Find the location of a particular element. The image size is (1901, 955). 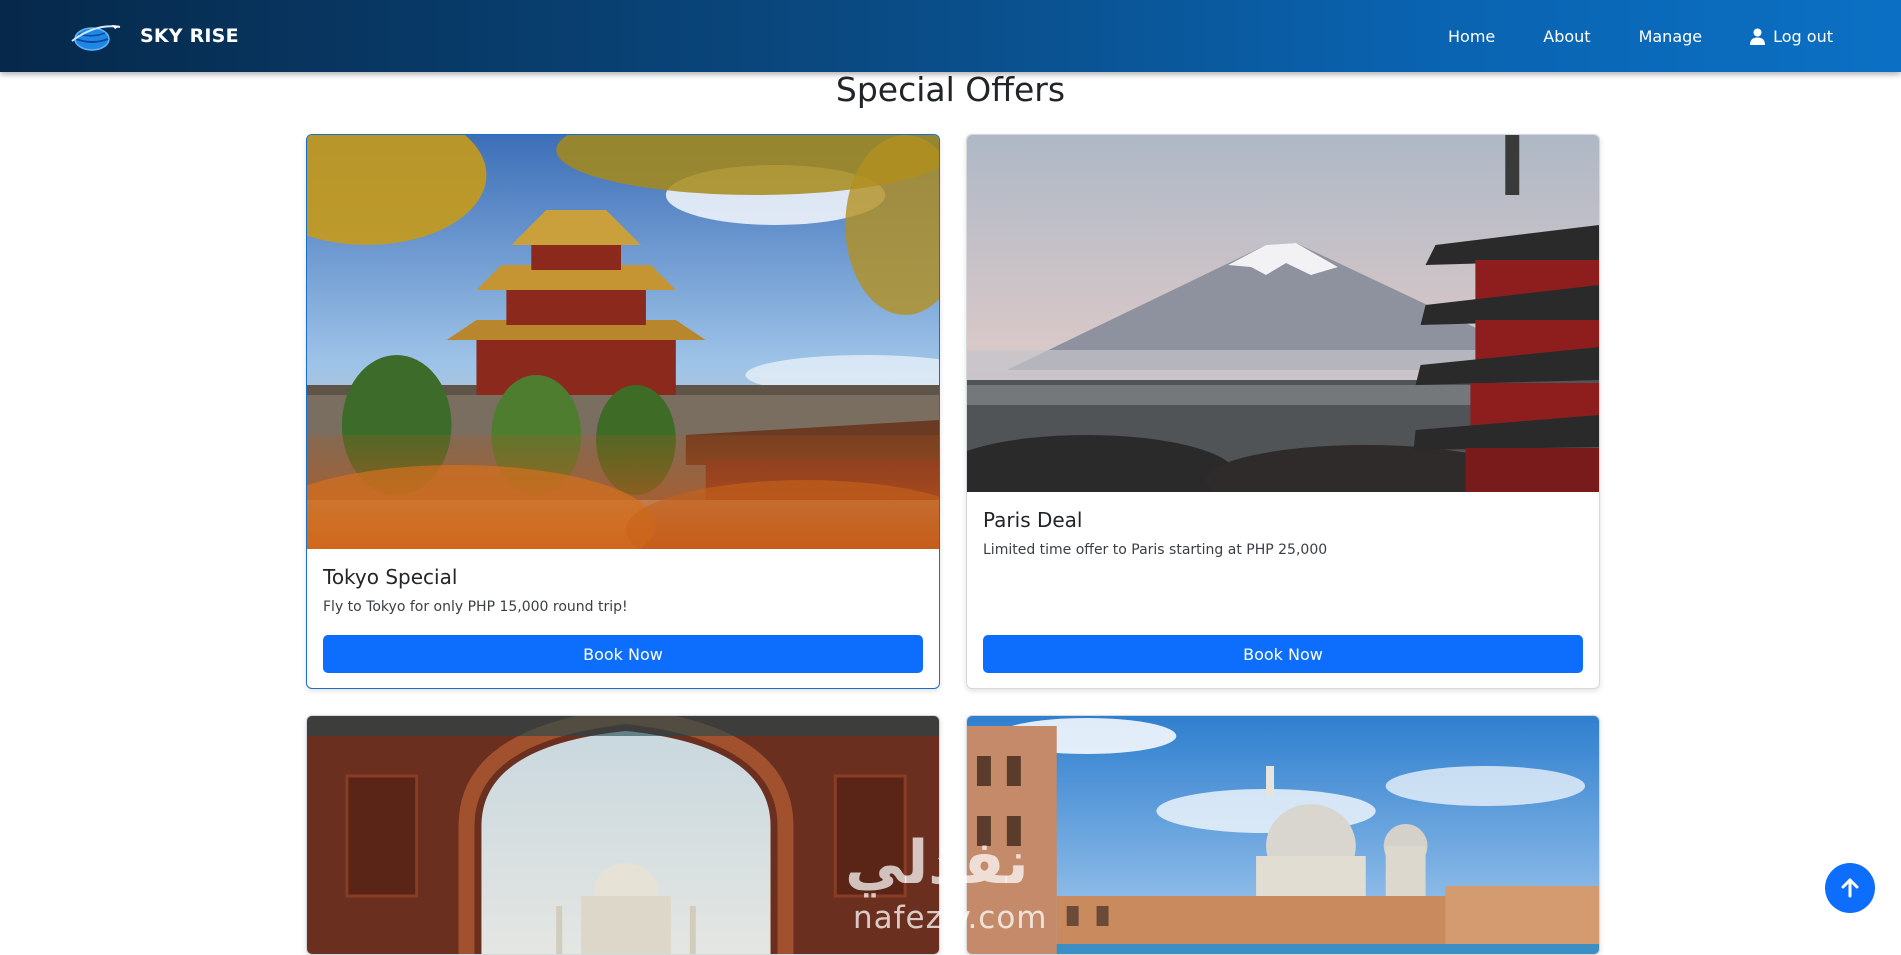

taj-mahal-arch-photo is located at coordinates (623, 835).